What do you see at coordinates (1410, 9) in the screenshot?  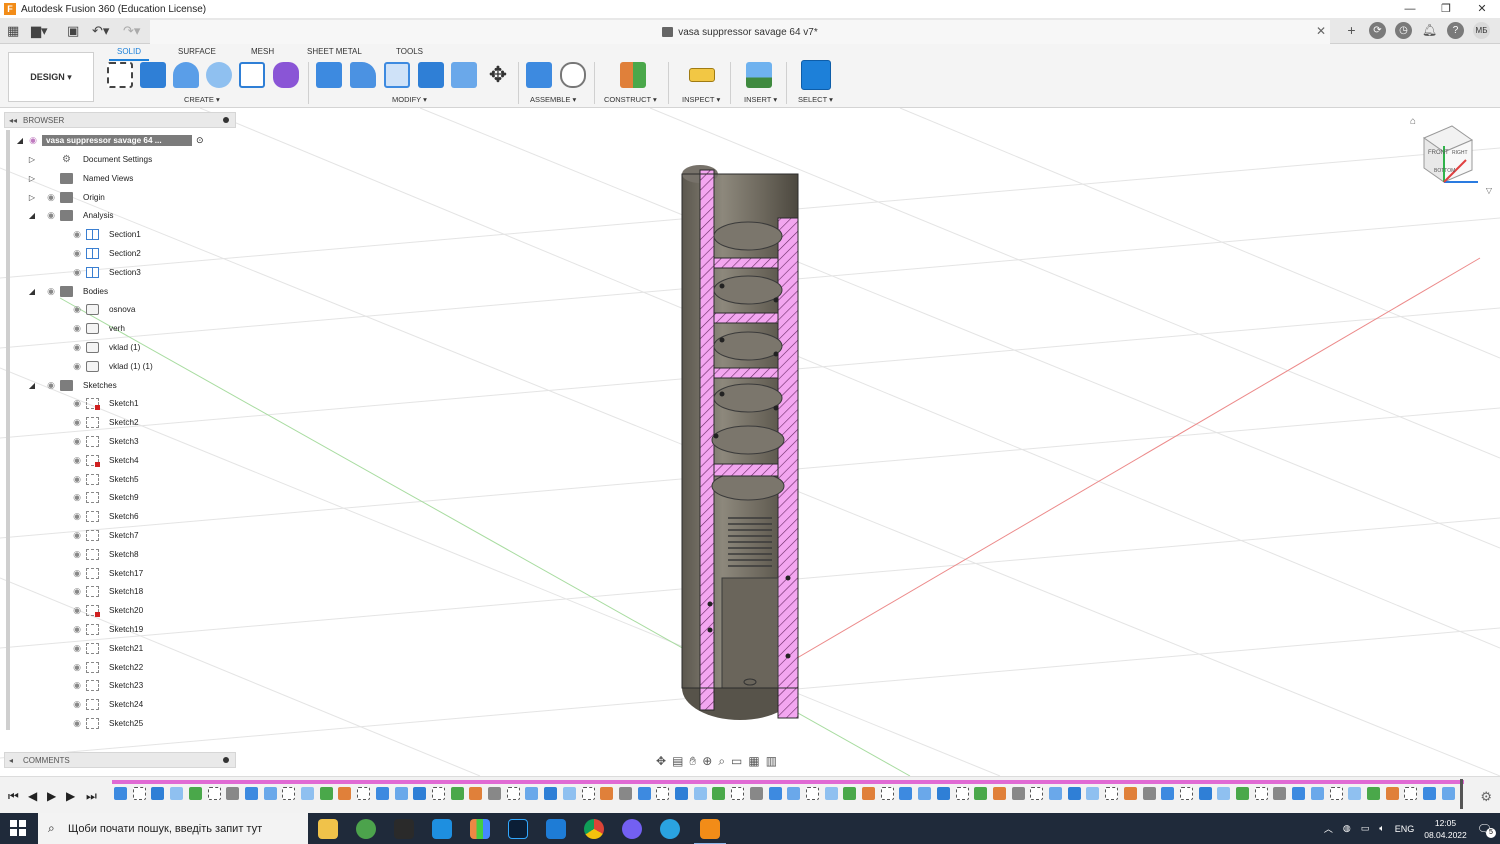 I see `minimize-button: —` at bounding box center [1410, 9].